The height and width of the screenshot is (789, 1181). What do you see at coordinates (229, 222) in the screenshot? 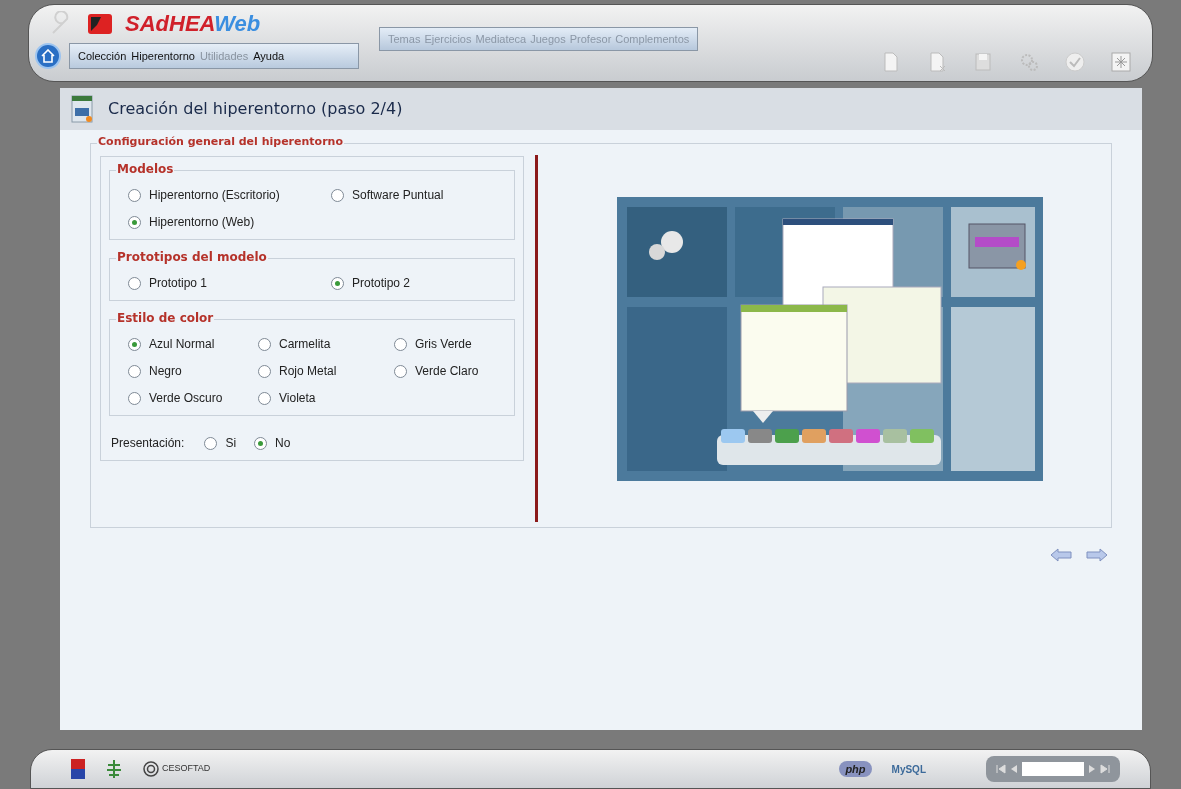
I see `radio-option: Hiperentorno (Web)` at bounding box center [229, 222].